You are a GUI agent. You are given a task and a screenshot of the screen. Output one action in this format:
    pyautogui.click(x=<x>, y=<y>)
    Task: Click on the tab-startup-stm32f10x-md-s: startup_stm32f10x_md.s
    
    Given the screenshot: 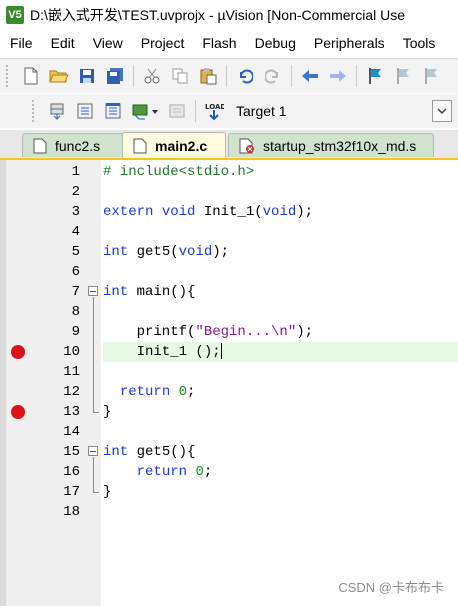 What is the action you would take?
    pyautogui.click(x=331, y=145)
    